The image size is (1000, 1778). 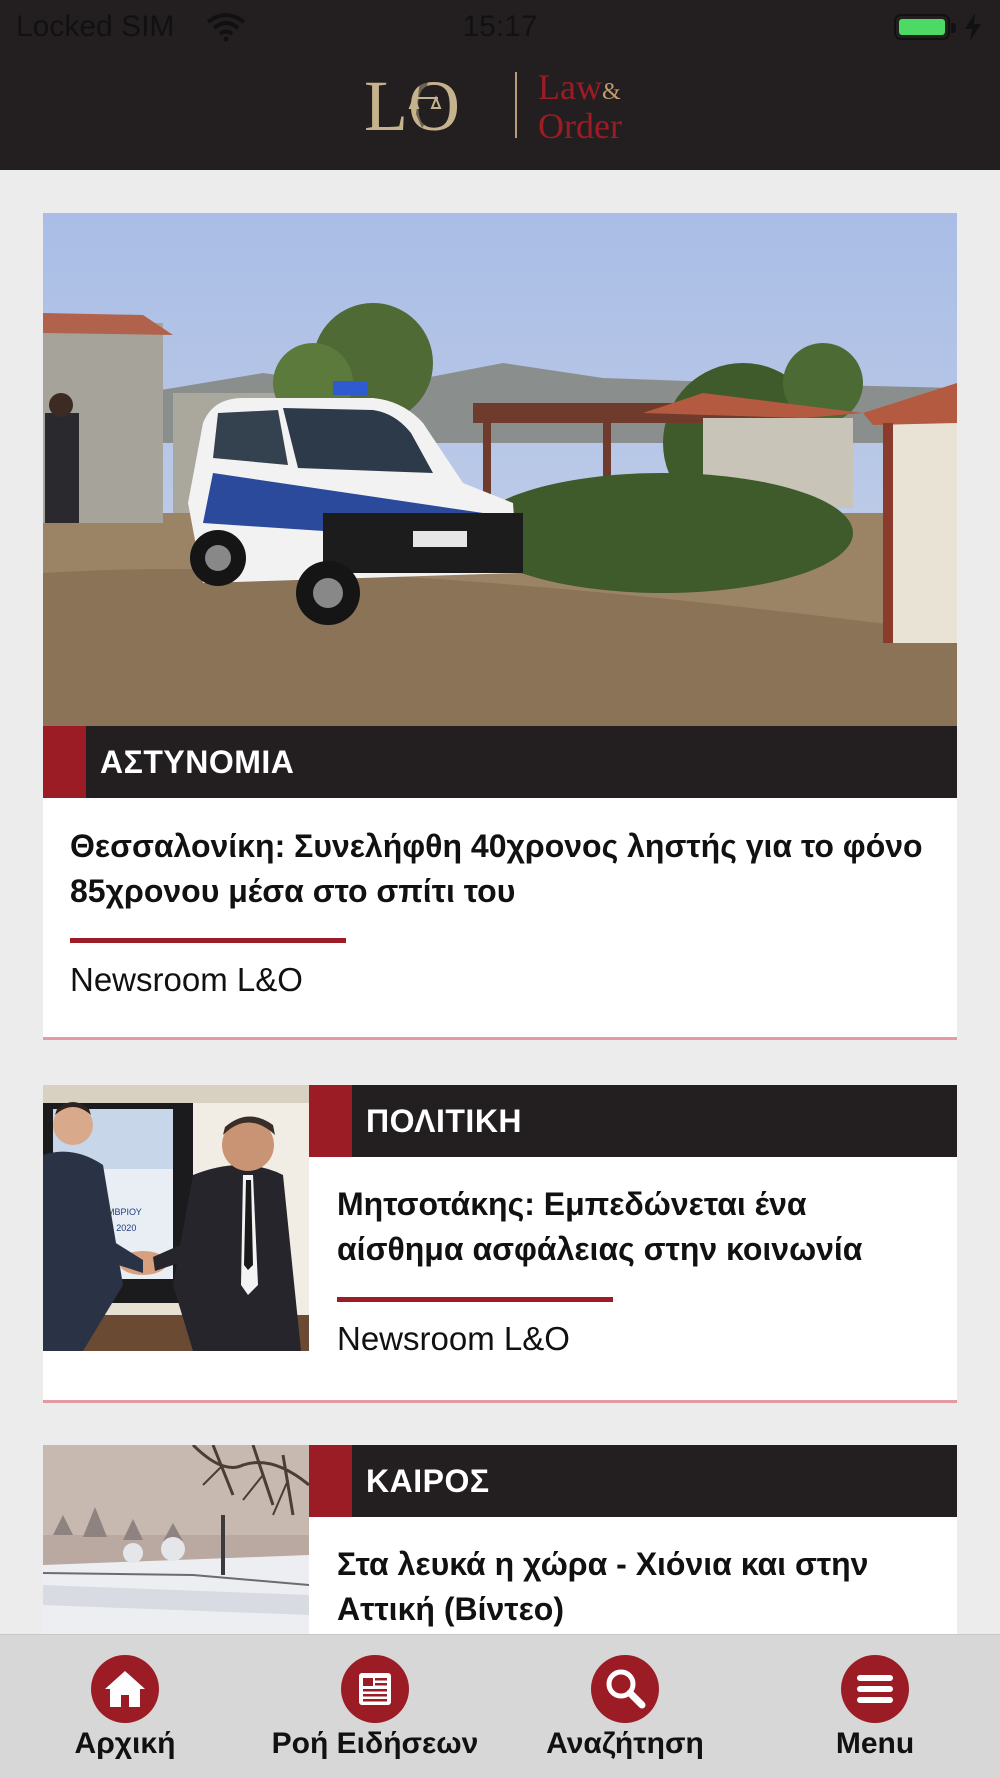 I want to click on monogram-text: LO, so click(x=412, y=106).